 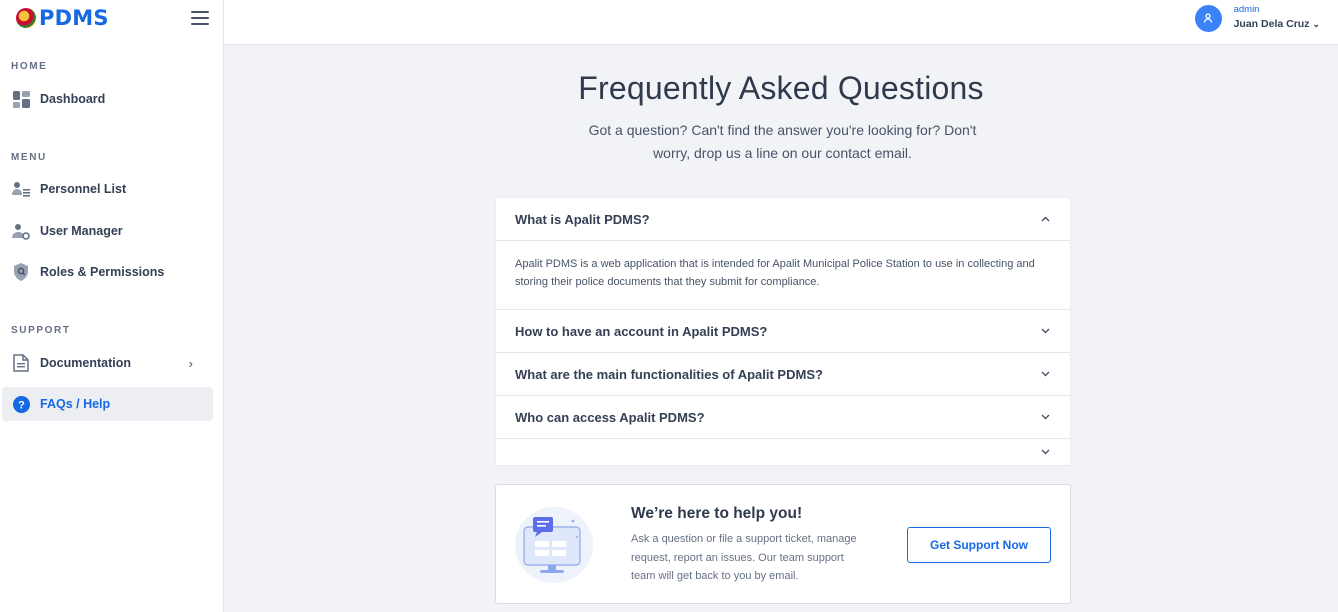 I want to click on chevron-down-icon: ⌄, so click(x=1316, y=24).